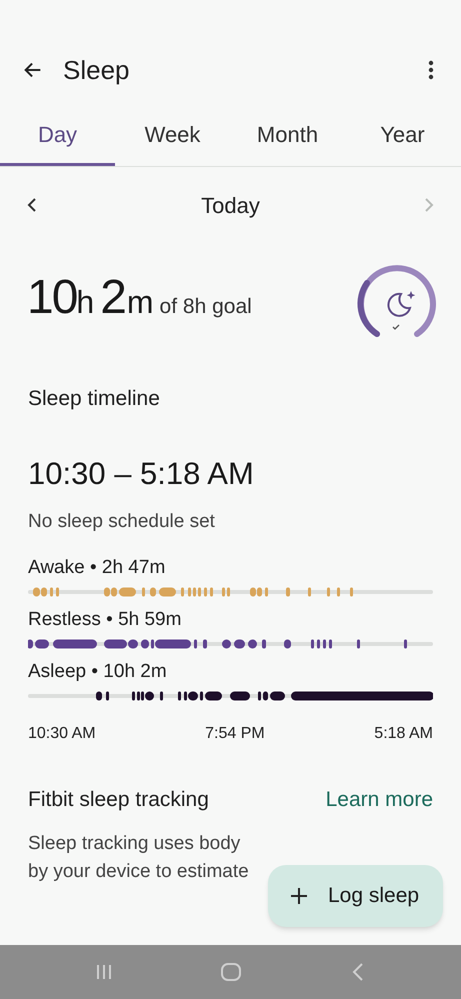  I want to click on page-title: Sleep, so click(96, 70).